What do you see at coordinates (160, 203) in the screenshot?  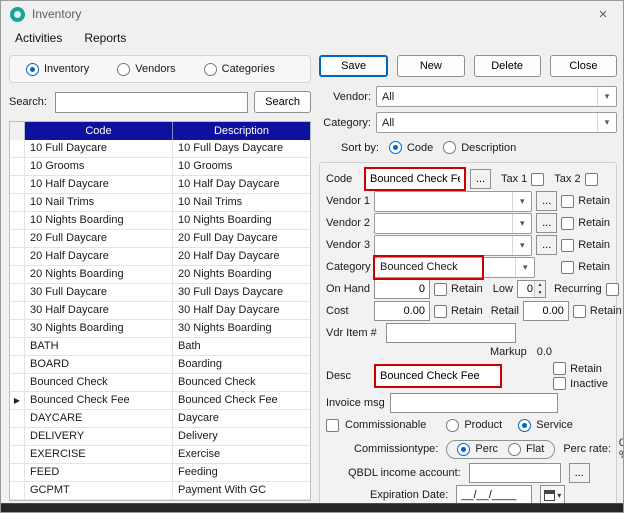 I see `table-row: 10 Nail Trims 10 Nail Trims` at bounding box center [160, 203].